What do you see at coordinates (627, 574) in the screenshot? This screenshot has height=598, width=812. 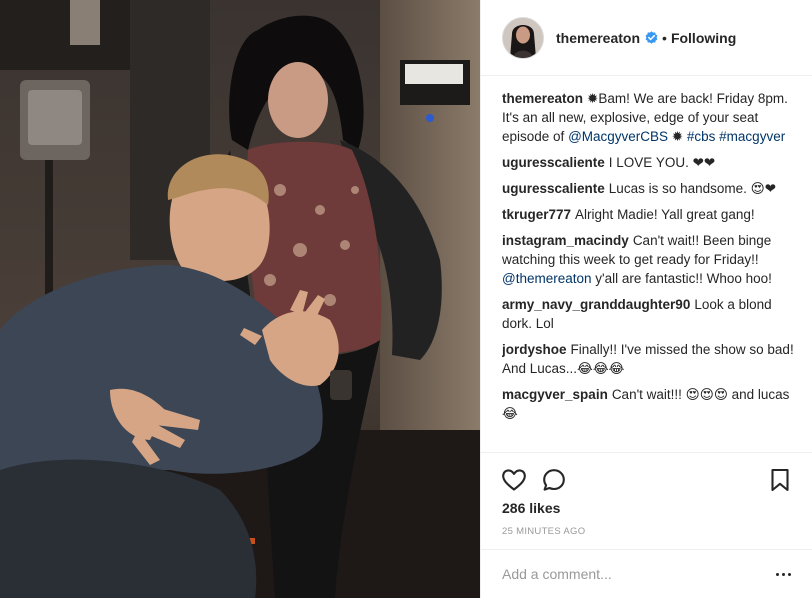 I see `comment-input` at bounding box center [627, 574].